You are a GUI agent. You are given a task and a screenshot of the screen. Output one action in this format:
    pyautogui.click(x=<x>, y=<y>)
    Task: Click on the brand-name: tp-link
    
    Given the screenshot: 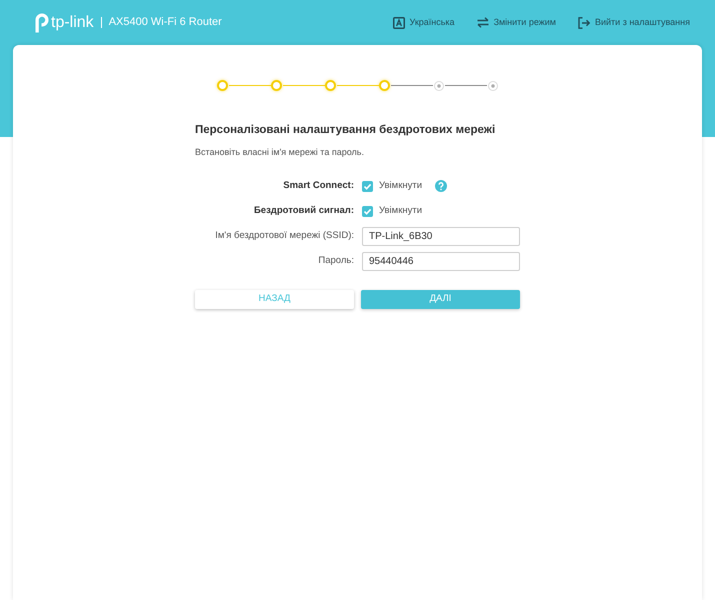 What is the action you would take?
    pyautogui.click(x=72, y=22)
    